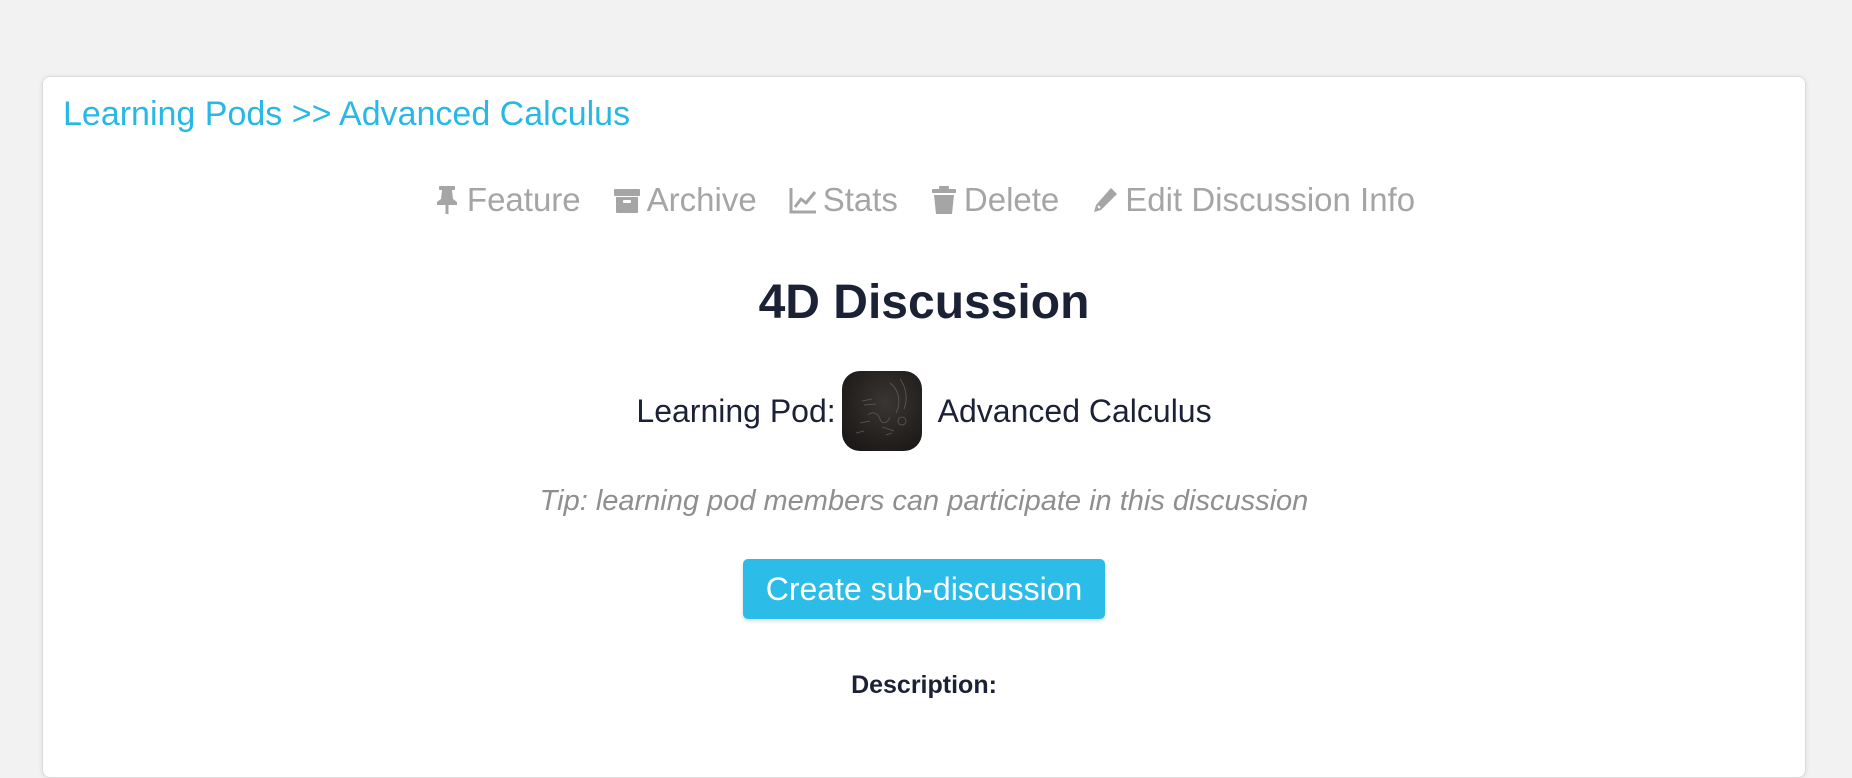  What do you see at coordinates (484, 114) in the screenshot?
I see `breadcrumb-current-link: Advanced Calculus` at bounding box center [484, 114].